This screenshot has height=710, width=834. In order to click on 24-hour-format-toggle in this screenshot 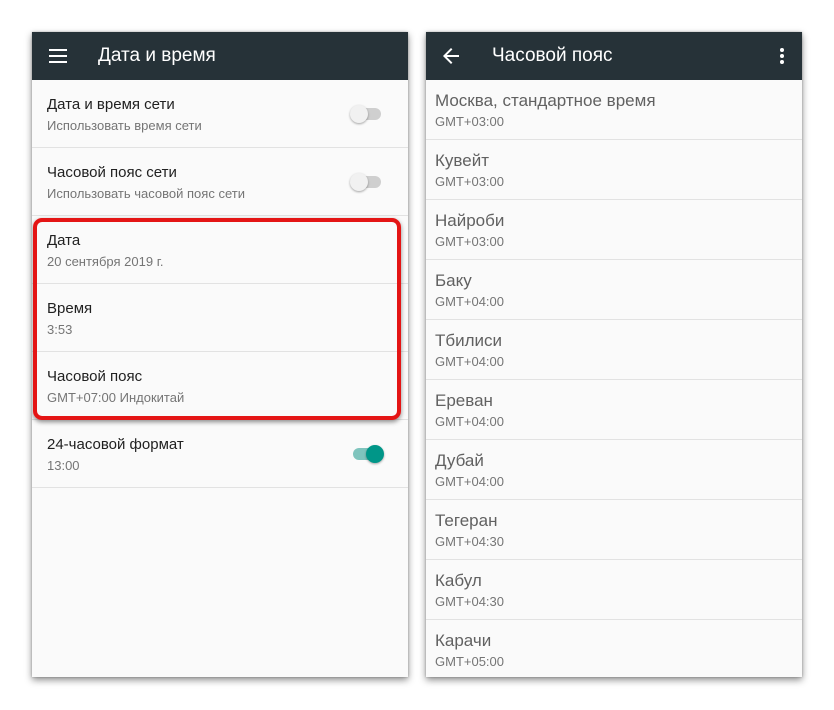, I will do `click(367, 454)`.